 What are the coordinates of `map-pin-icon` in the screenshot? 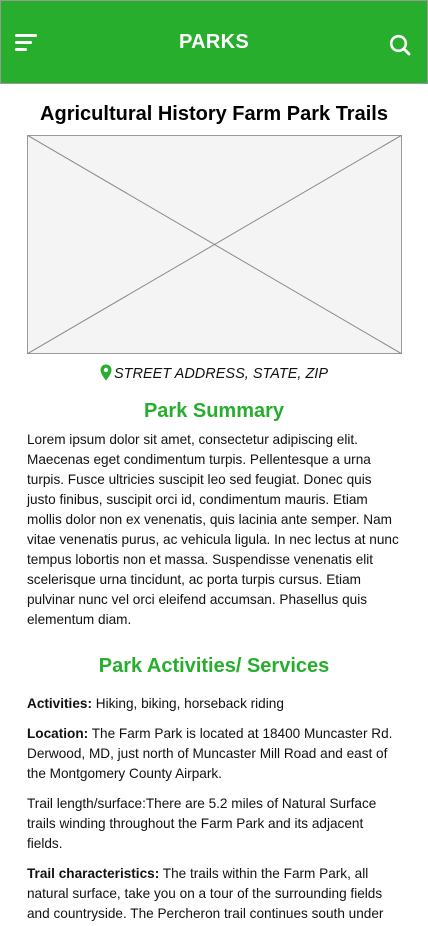 It's located at (106, 374).